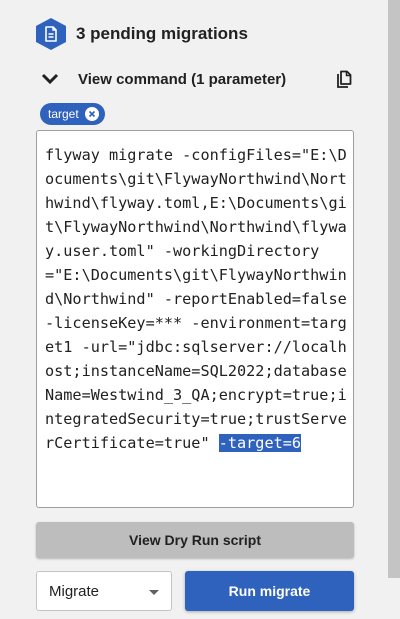 The width and height of the screenshot is (400, 619). Describe the element at coordinates (344, 80) in the screenshot. I see `copy-icon` at that location.